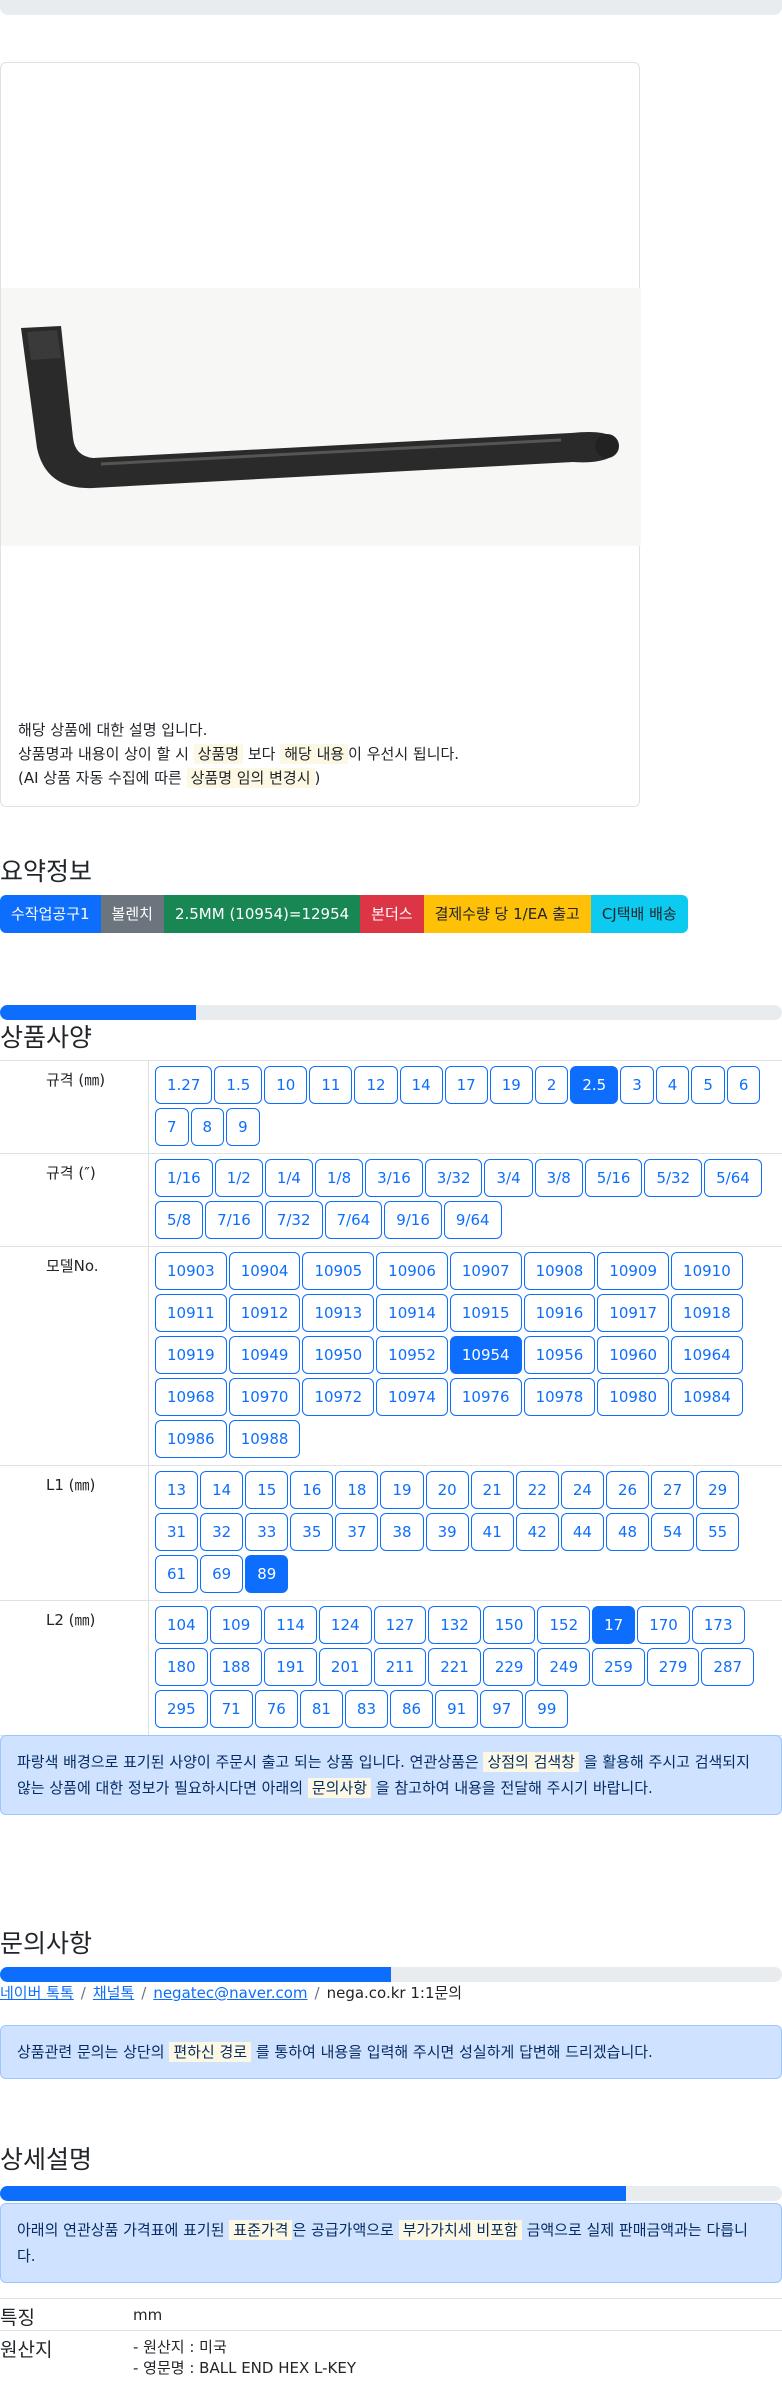  What do you see at coordinates (707, 1313) in the screenshot?
I see `spec-option: 10918` at bounding box center [707, 1313].